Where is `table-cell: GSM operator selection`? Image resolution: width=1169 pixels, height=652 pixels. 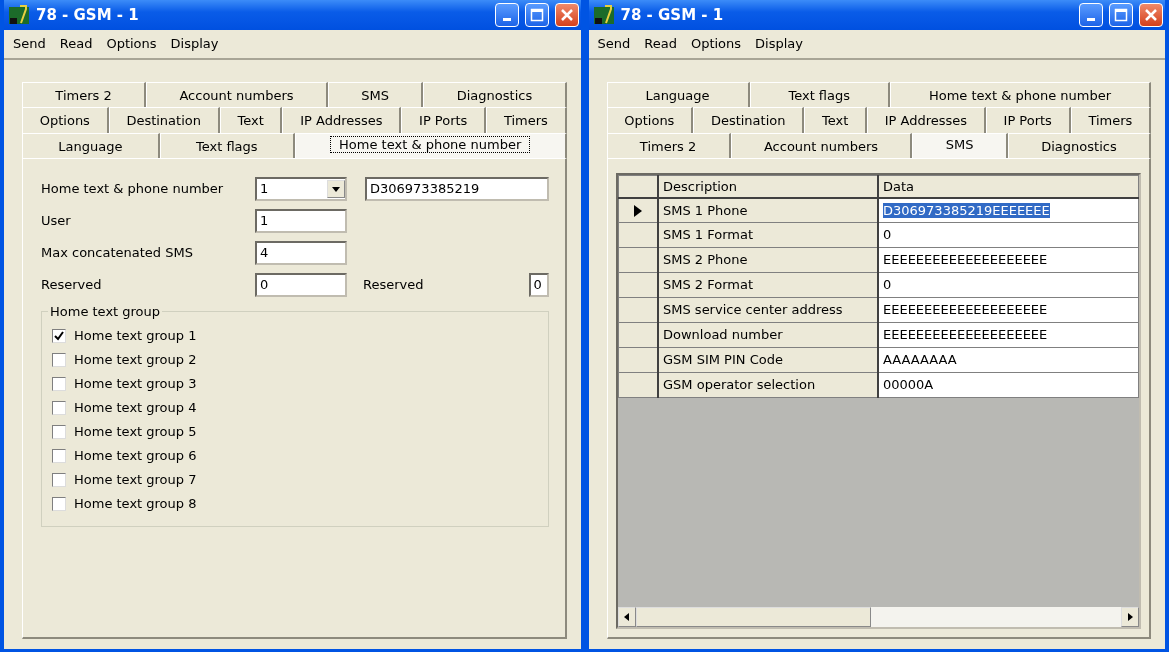
table-cell: GSM operator selection is located at coordinates (768, 385).